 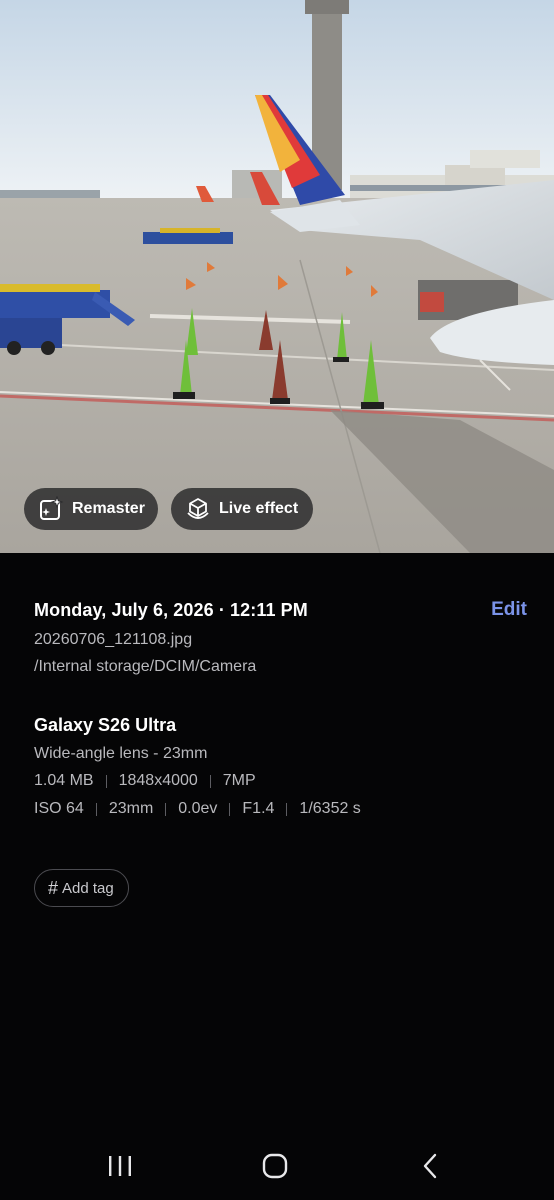 What do you see at coordinates (171, 610) in the screenshot?
I see `photo-datetime: Monday, July 6, 2026 · 12:11 PM` at bounding box center [171, 610].